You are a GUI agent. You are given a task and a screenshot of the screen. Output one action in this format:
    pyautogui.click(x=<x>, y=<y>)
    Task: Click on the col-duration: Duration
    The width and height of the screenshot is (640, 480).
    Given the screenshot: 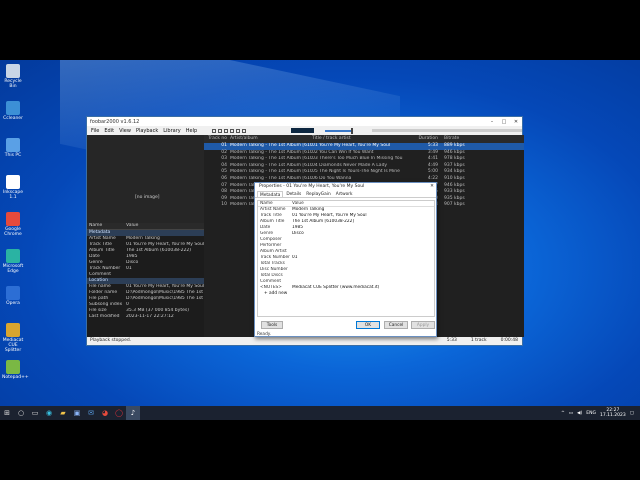 What is the action you would take?
    pyautogui.click(x=426, y=139)
    